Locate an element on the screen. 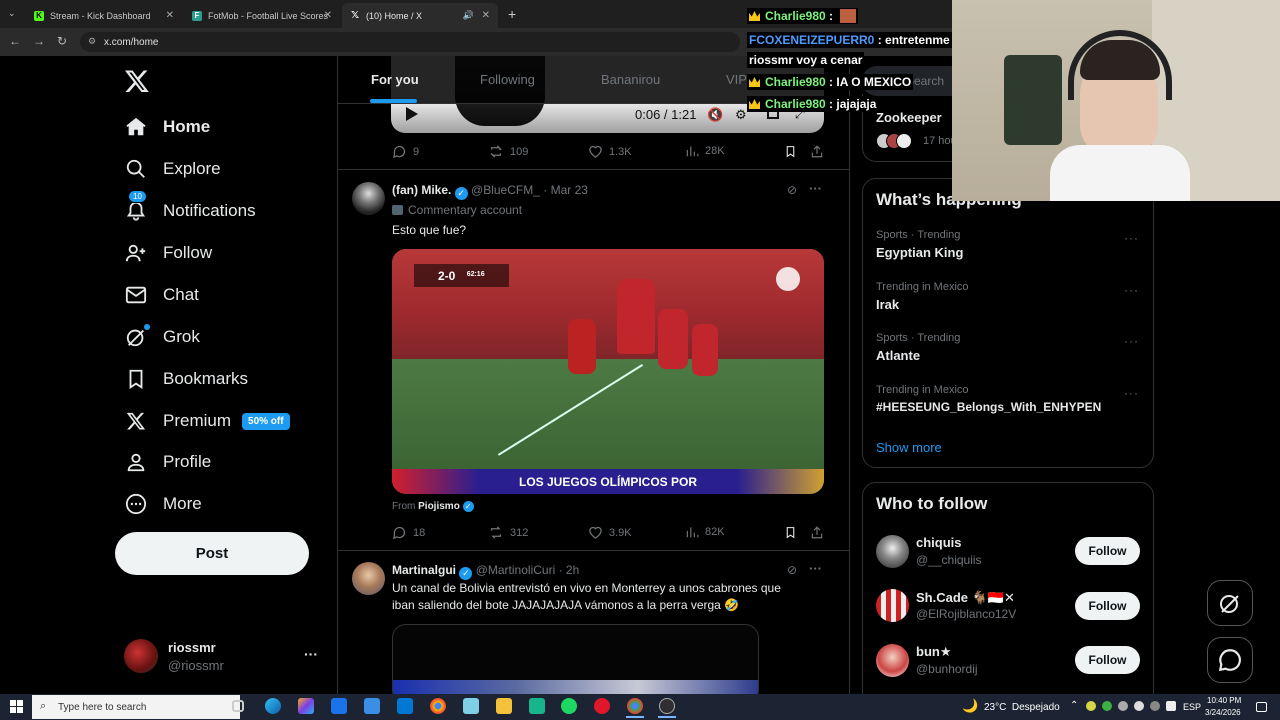 The image size is (1280, 720). tab-kick: K Stream - Kick Dashboard ✕ is located at coordinates (104, 15).